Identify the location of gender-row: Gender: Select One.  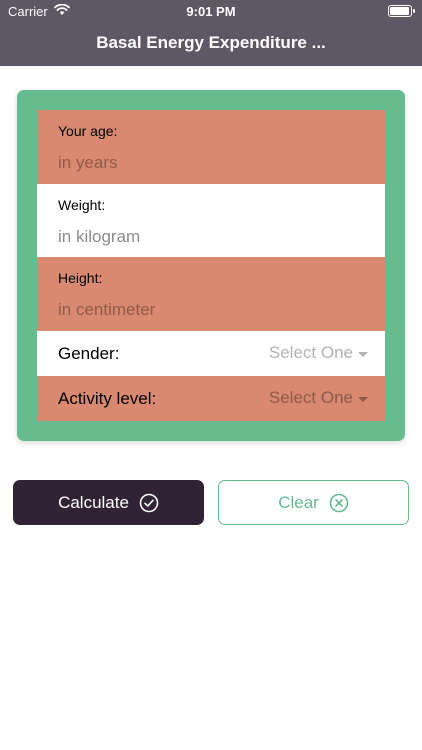
(211, 353).